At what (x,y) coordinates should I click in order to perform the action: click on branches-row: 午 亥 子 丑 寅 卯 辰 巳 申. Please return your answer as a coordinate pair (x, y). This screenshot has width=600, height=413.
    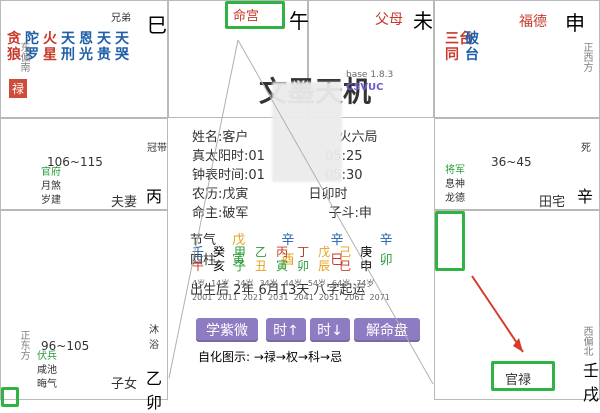
    Looking at the image, I should click on (282, 266).